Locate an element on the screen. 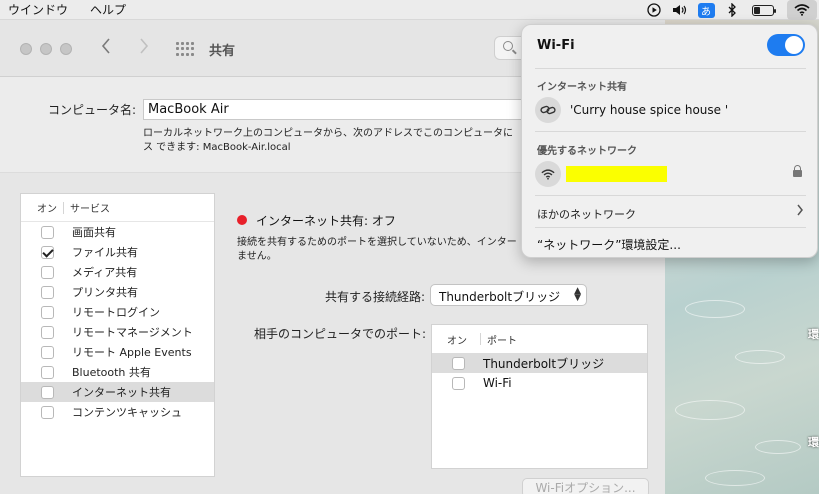 The height and width of the screenshot is (494, 819). hotspot-link-icon is located at coordinates (548, 110).